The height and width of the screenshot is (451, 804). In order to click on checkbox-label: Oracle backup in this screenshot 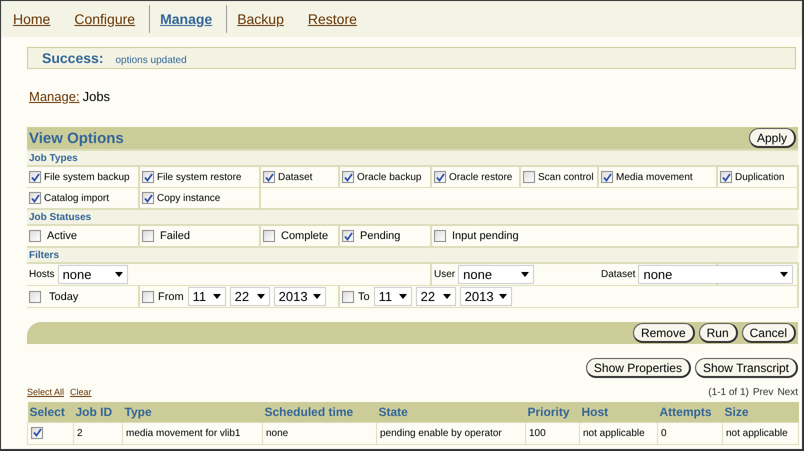, I will do `click(389, 177)`.